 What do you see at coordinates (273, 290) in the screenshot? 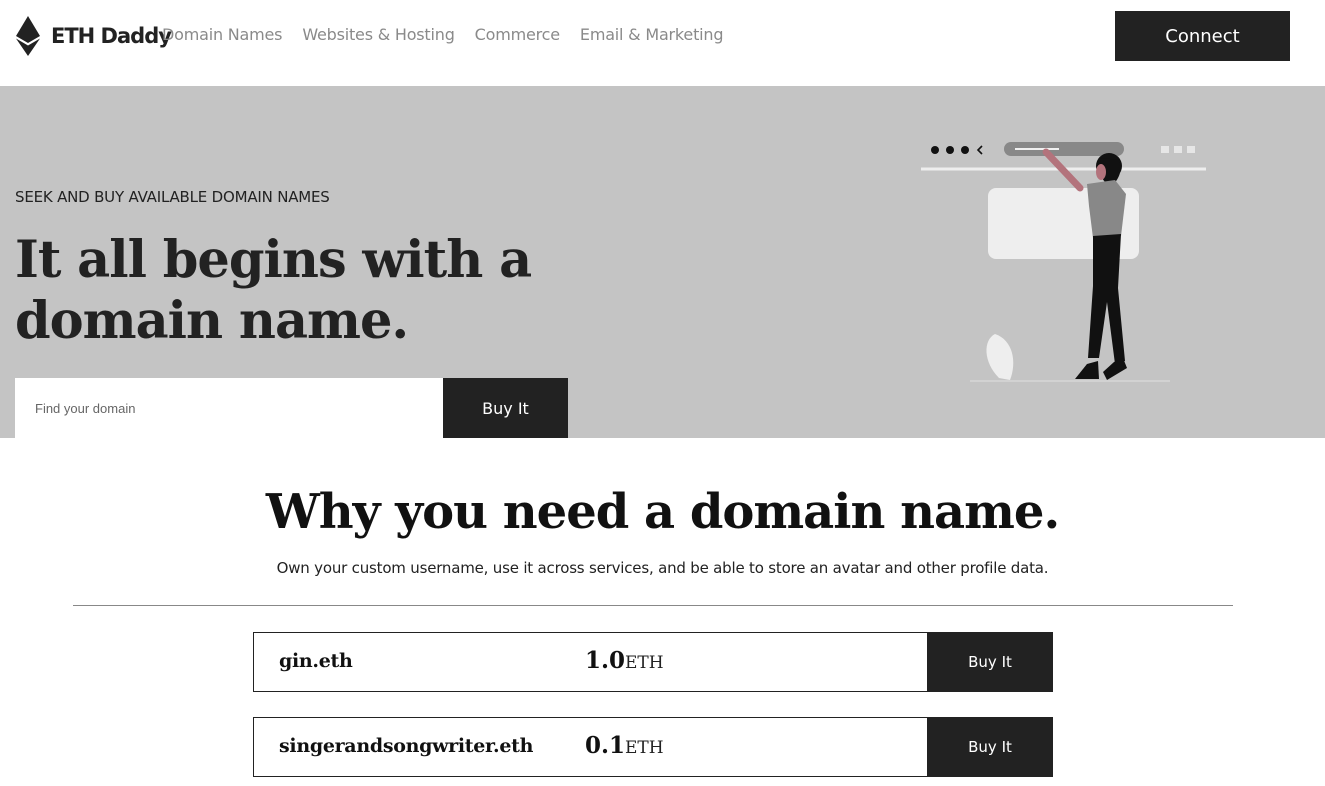
I see `hero-title: It all begins with a domain name.` at bounding box center [273, 290].